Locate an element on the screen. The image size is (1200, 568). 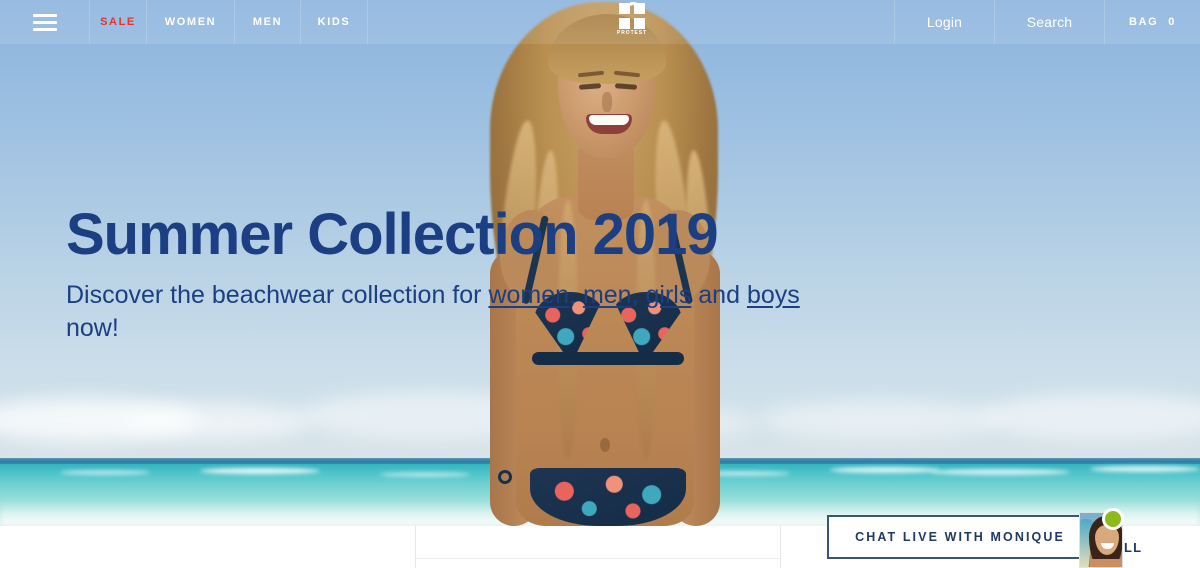
protest-logo: PROTEST is located at coordinates (632, 22).